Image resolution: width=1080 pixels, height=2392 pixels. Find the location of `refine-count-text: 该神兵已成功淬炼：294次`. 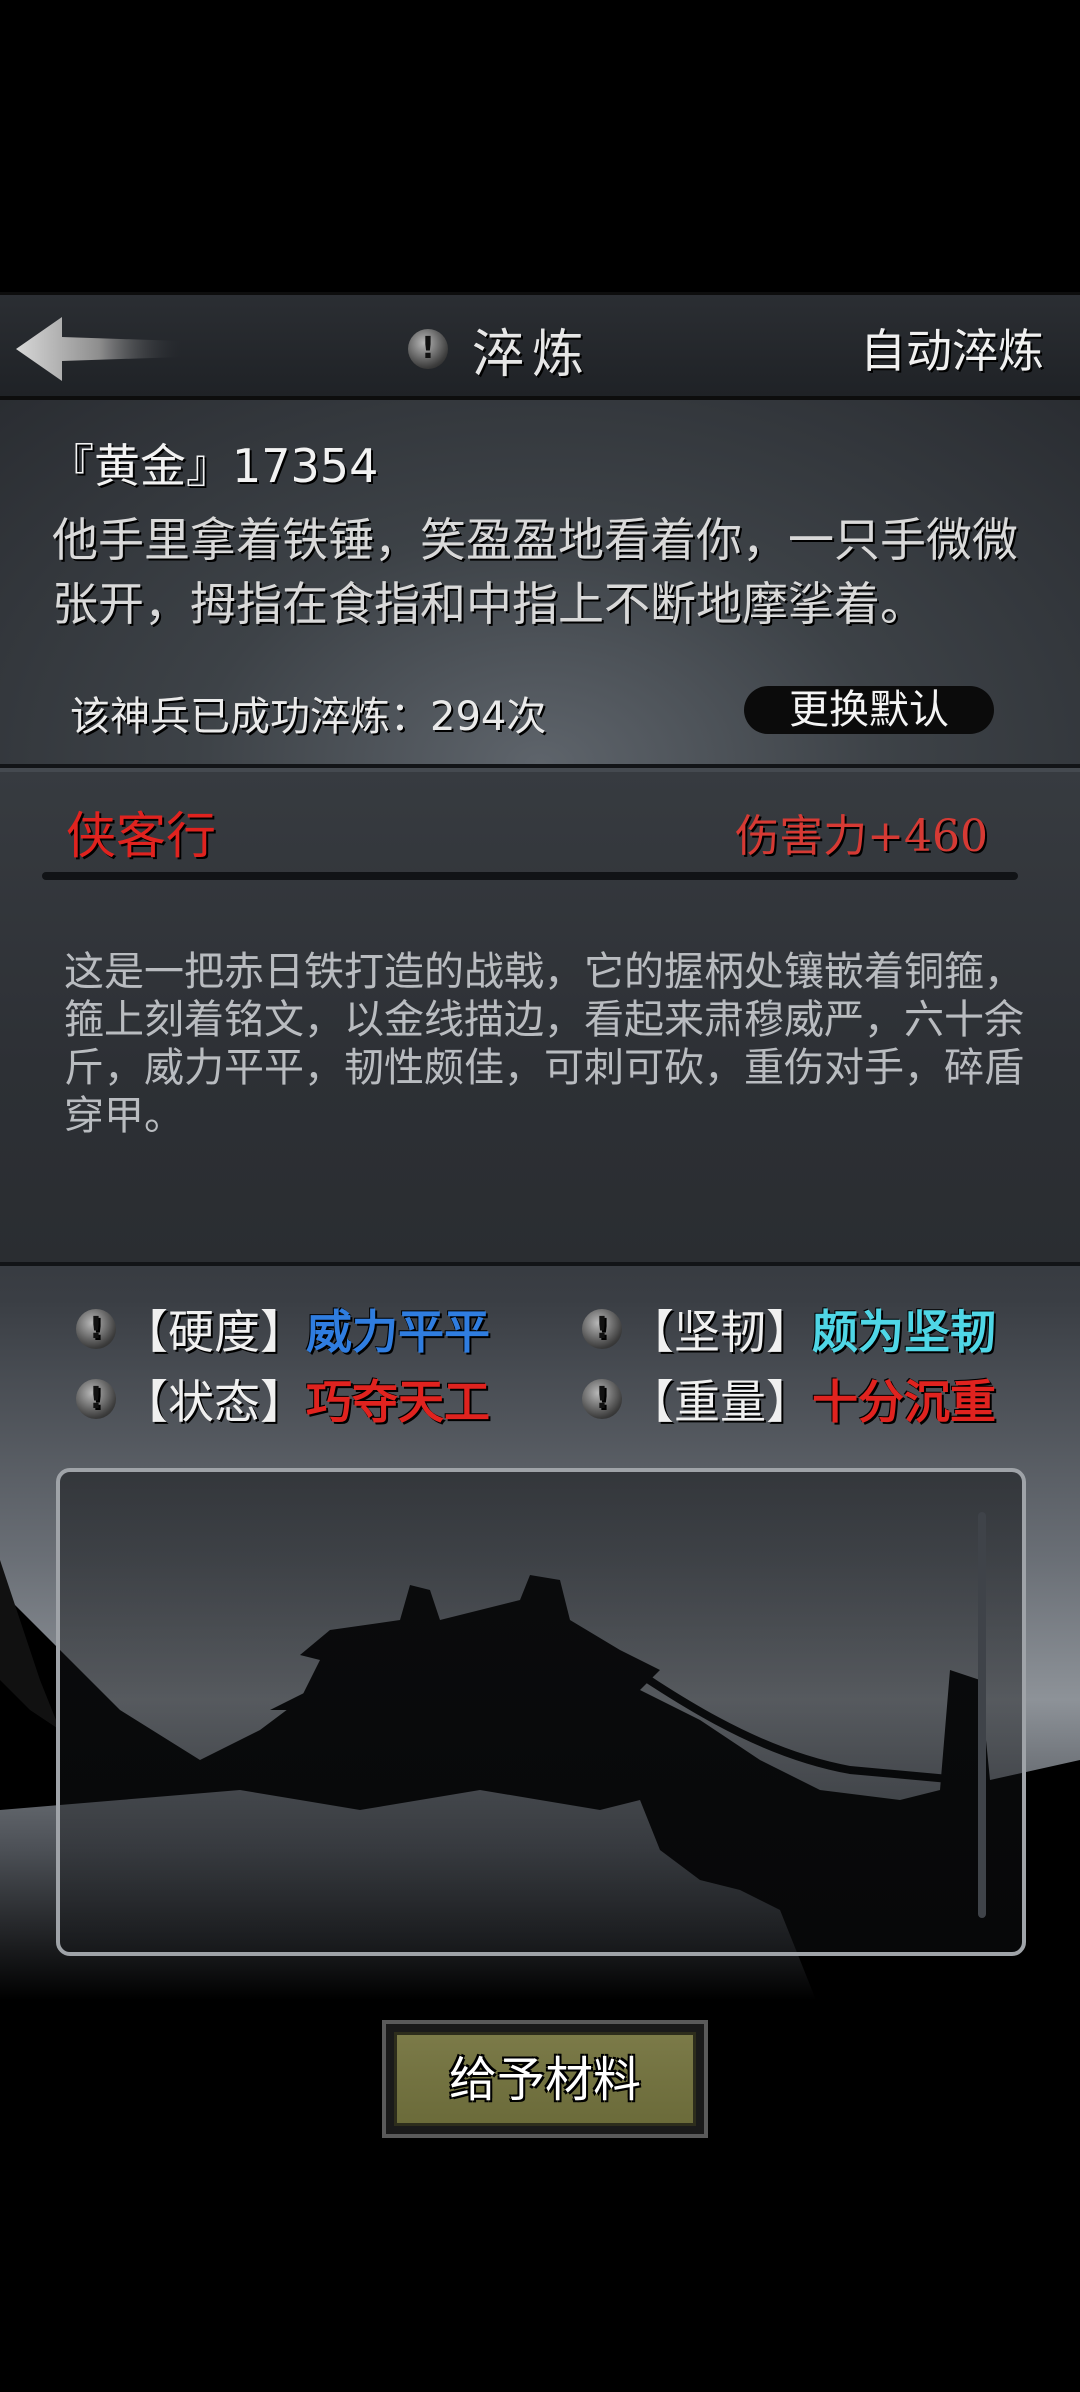

refine-count-text: 该神兵已成功淬炼：294次 is located at coordinates (308, 717).